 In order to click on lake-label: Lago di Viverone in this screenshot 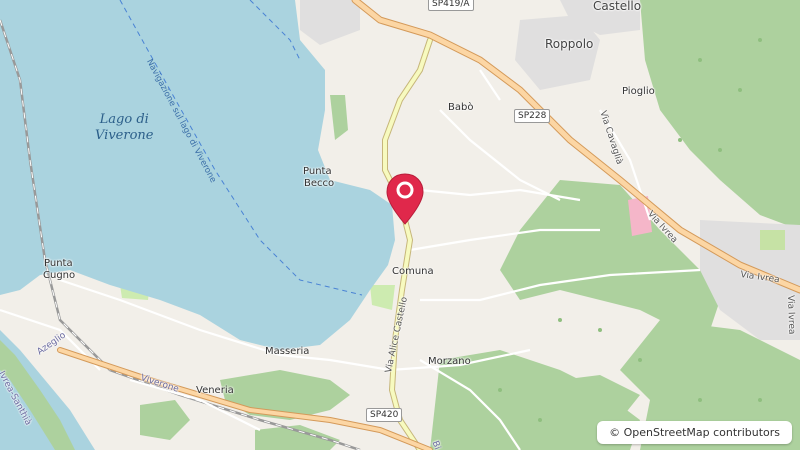, I will do `click(124, 128)`.